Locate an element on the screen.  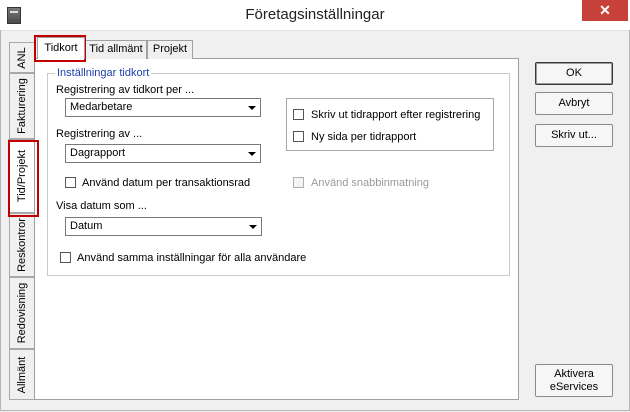
title-bar: Företagsinställningar ✕ is located at coordinates (315, 15).